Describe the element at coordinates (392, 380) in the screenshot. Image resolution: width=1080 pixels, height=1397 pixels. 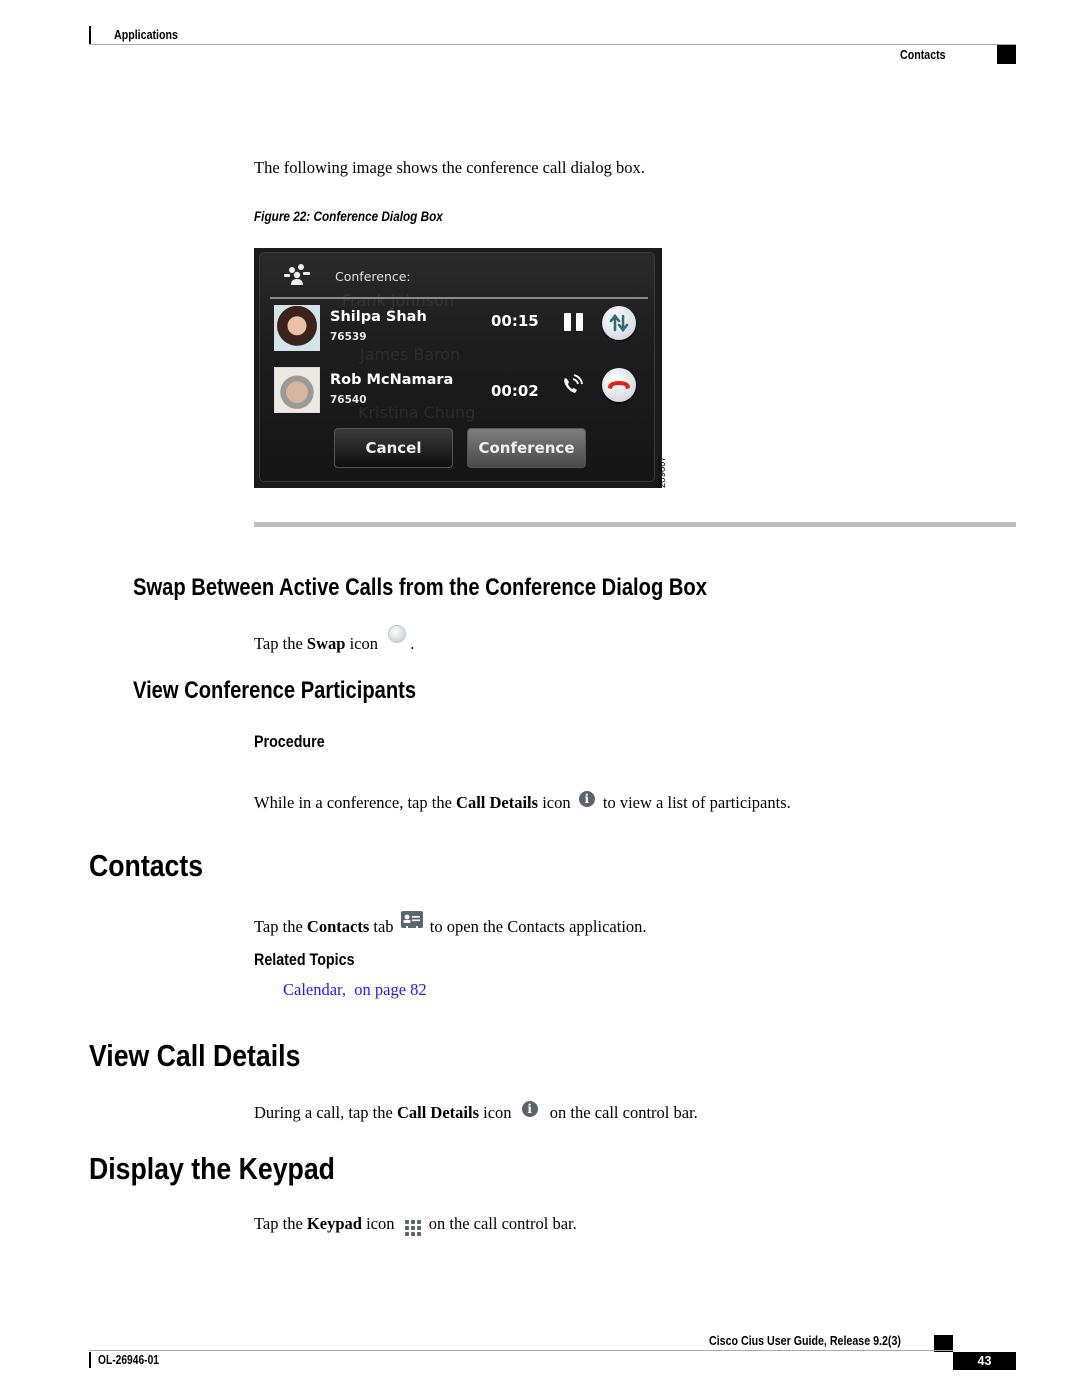
I see `participant-name: Rob McNamara` at that location.